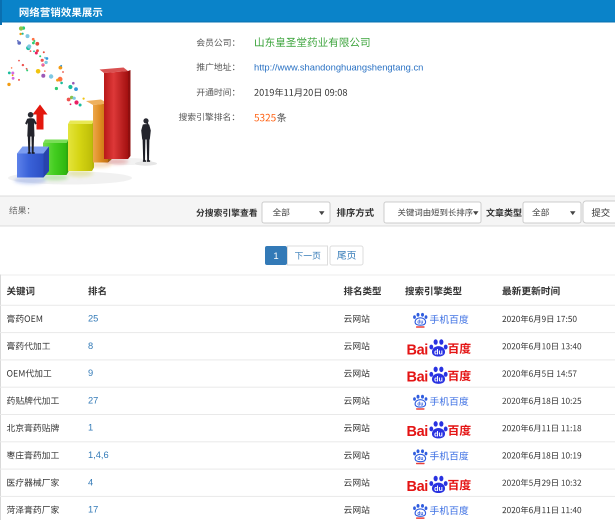  What do you see at coordinates (338, 67) in the screenshot?
I see `svg-text:http://www.shandonghuangshengt: http://www.shandonghuangshengtang.cn` at bounding box center [338, 67].